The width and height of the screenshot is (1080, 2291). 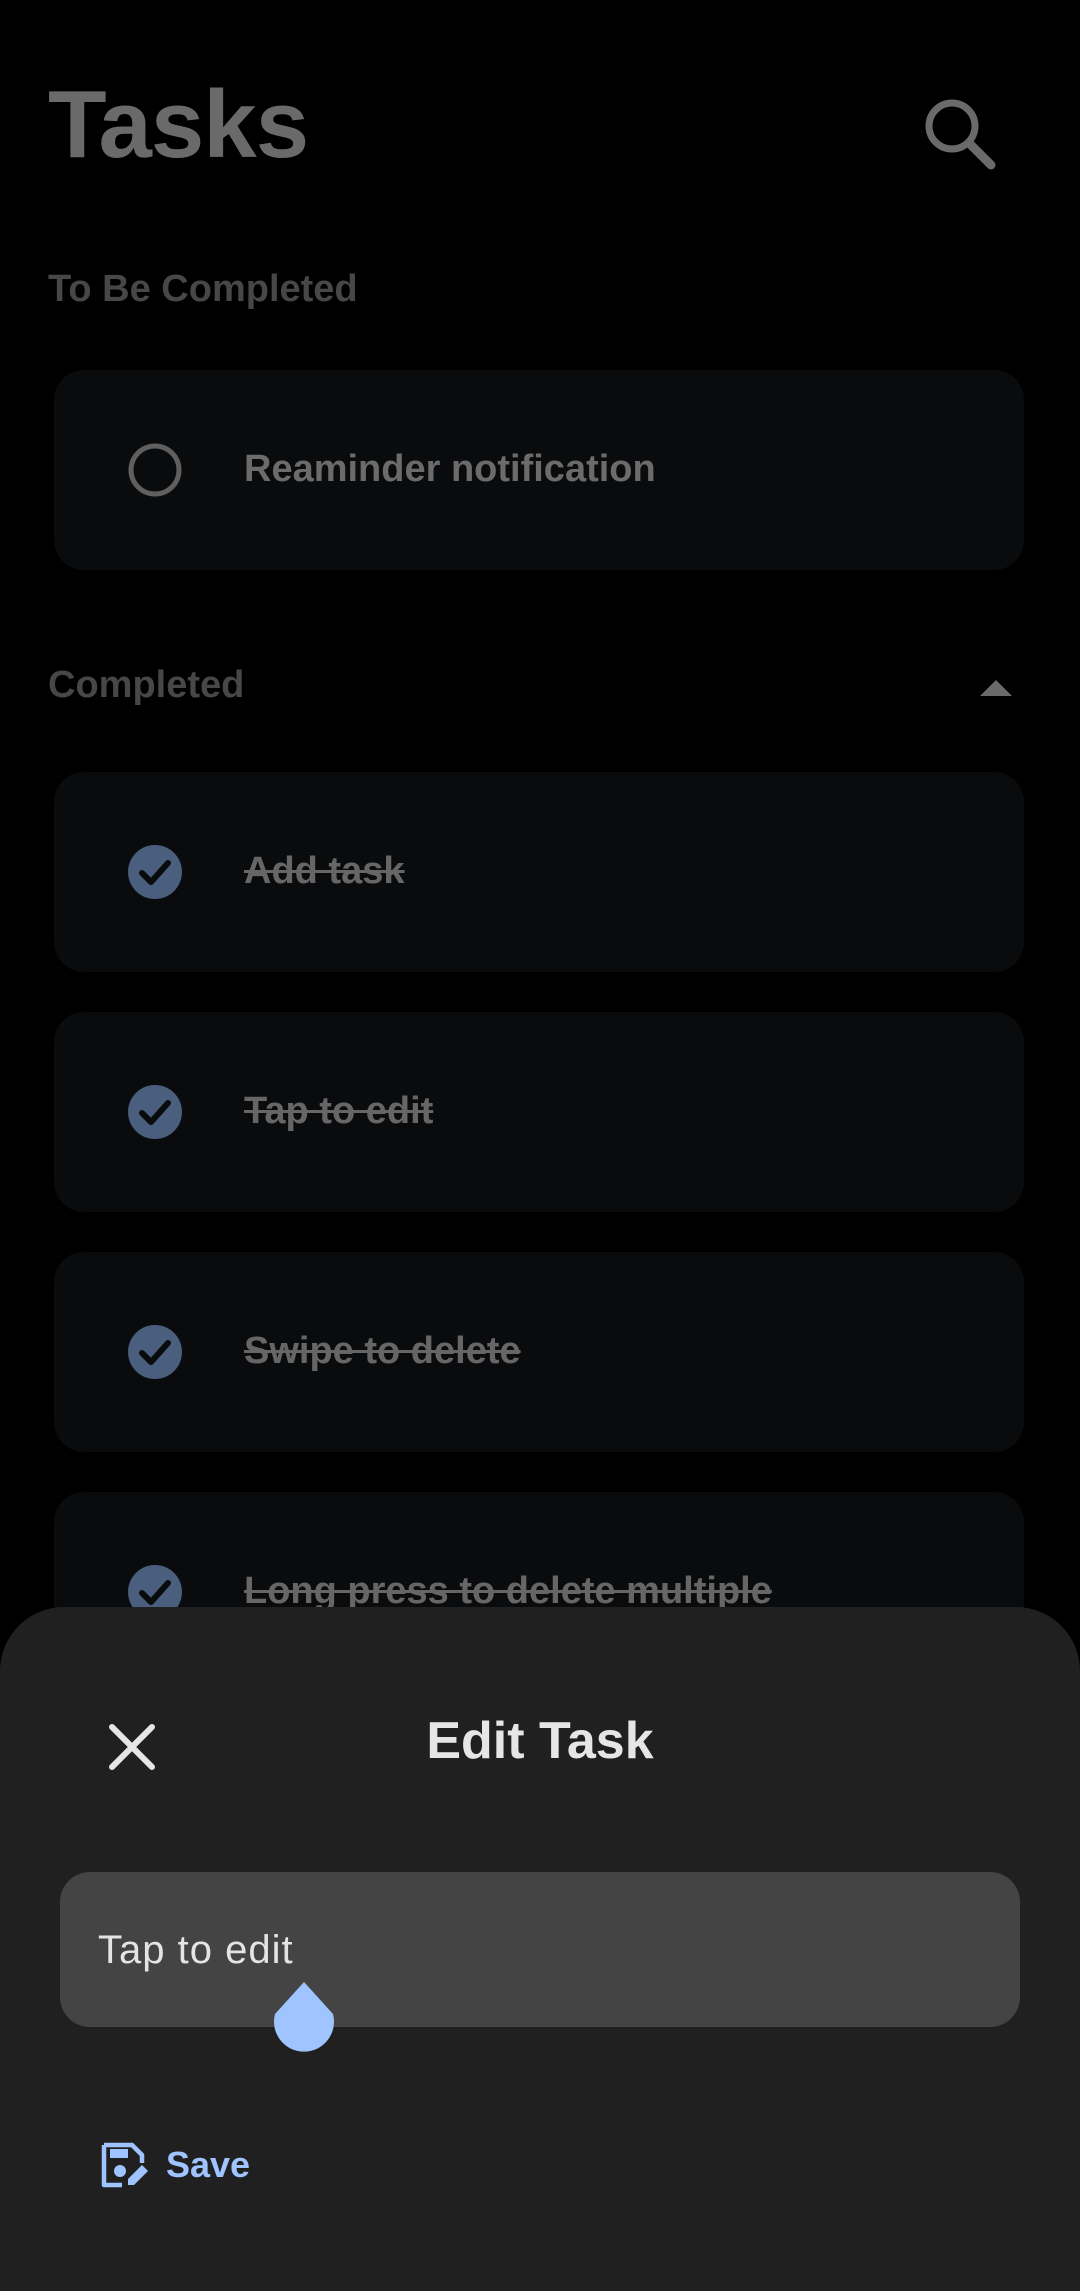 I want to click on task-card-pending-1: Reaminder notification, so click(x=539, y=470).